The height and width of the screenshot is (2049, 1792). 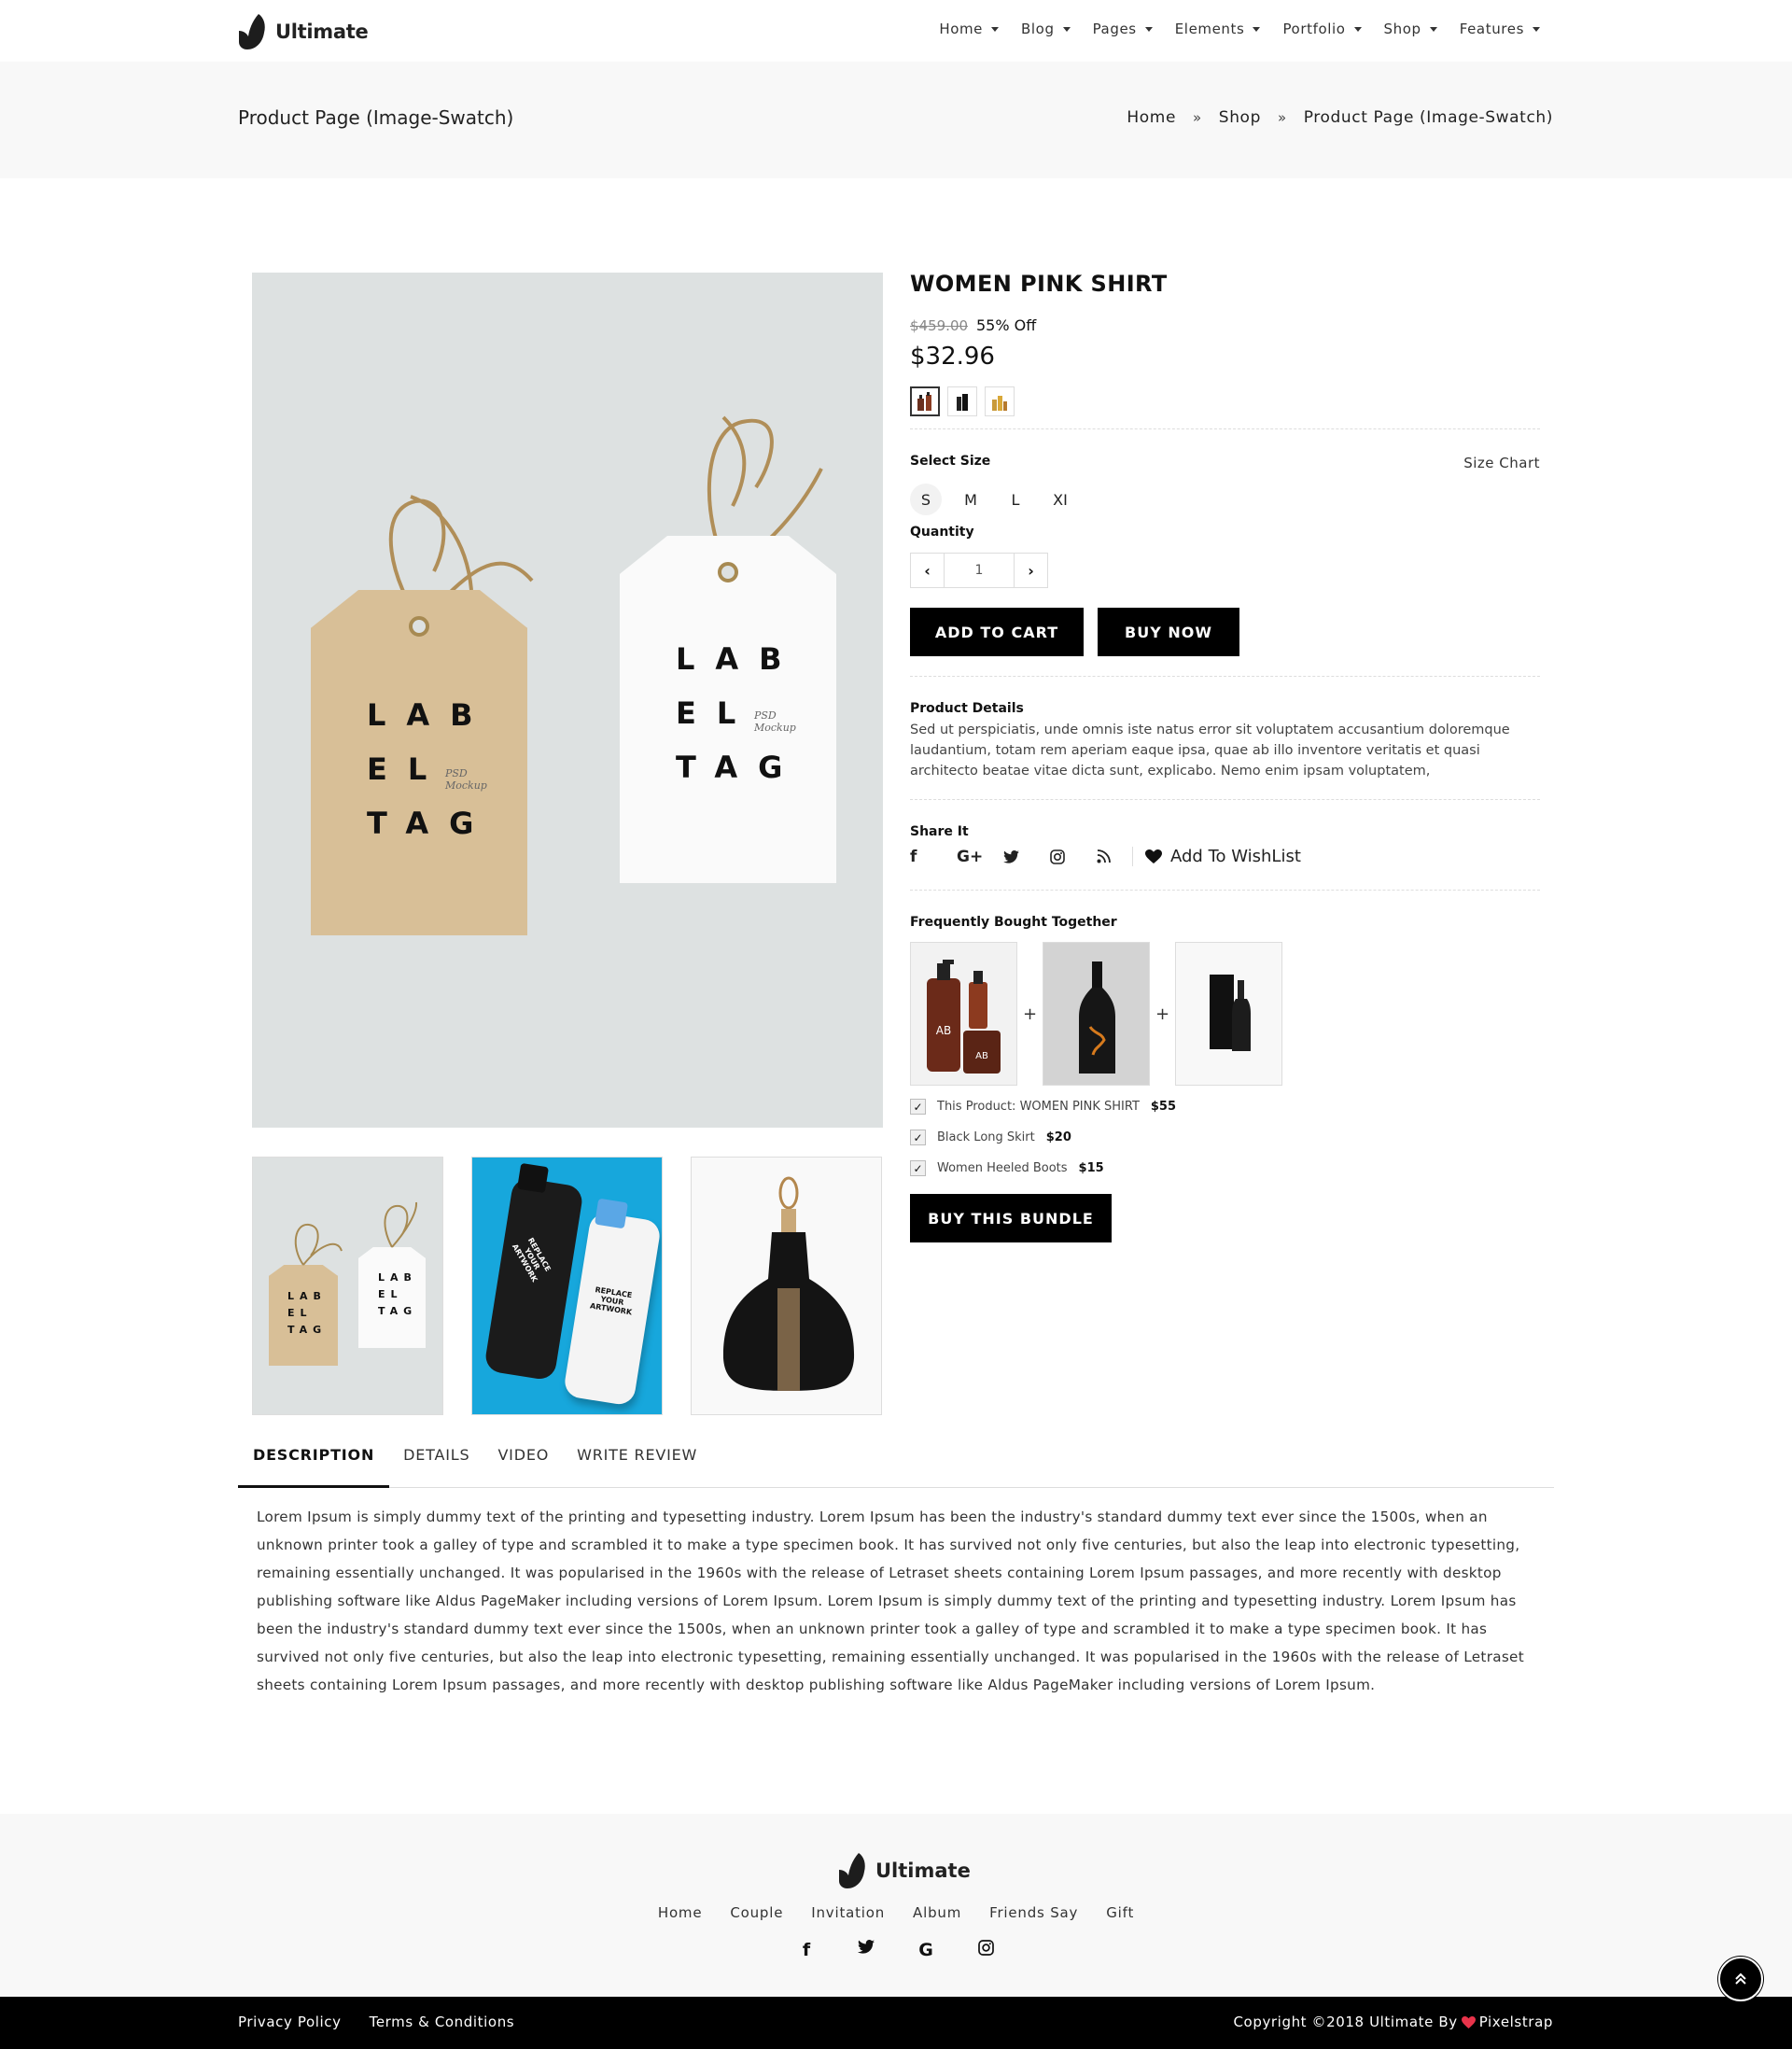 I want to click on footer-link-gift: Gift, so click(x=1120, y=1912).